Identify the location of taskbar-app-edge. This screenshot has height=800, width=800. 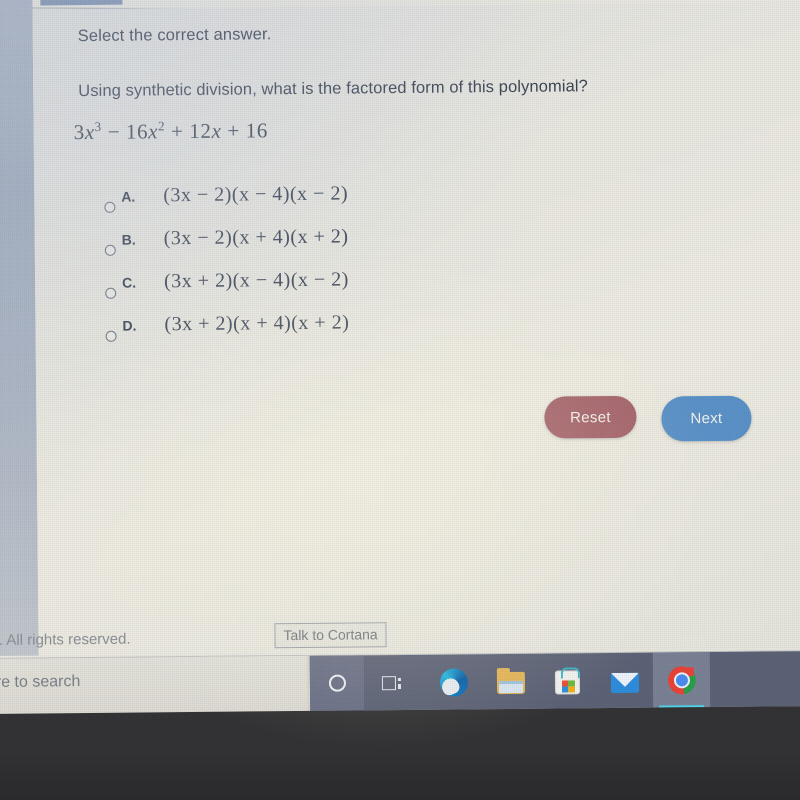
(454, 682).